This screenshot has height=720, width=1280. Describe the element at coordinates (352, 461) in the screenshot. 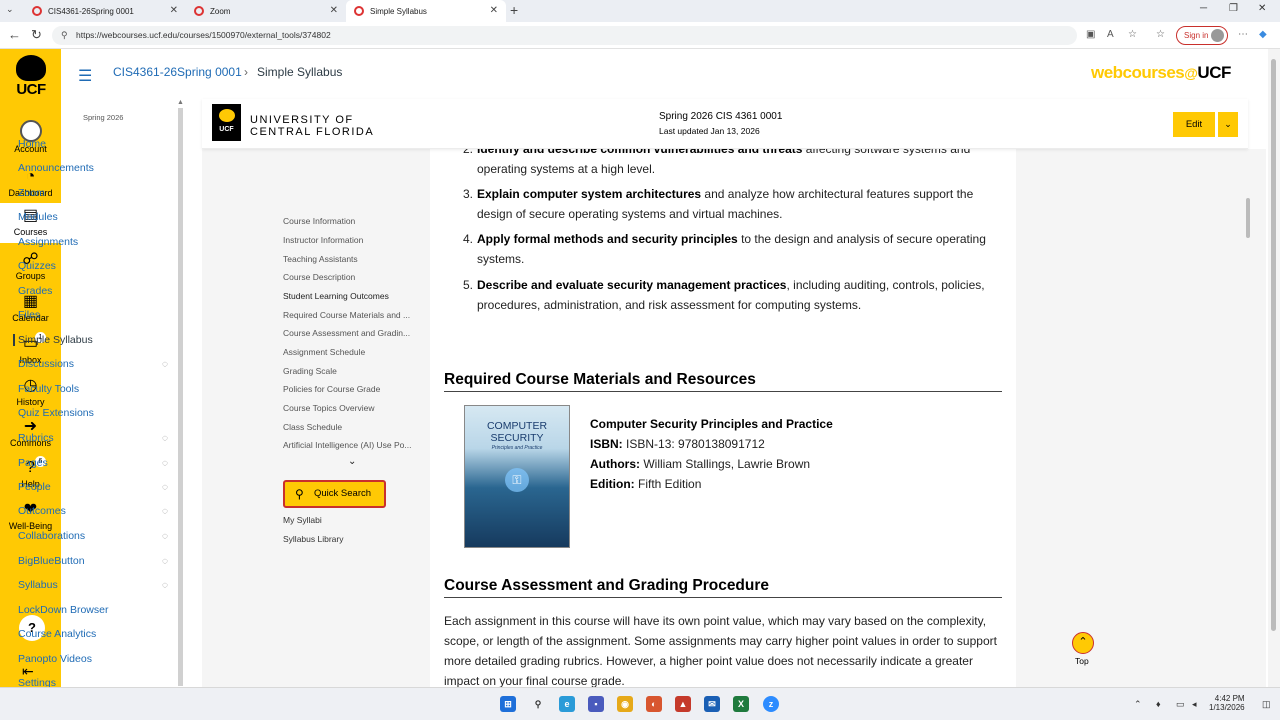

I see `toc-expand-chevron-icon: ⌄` at that location.